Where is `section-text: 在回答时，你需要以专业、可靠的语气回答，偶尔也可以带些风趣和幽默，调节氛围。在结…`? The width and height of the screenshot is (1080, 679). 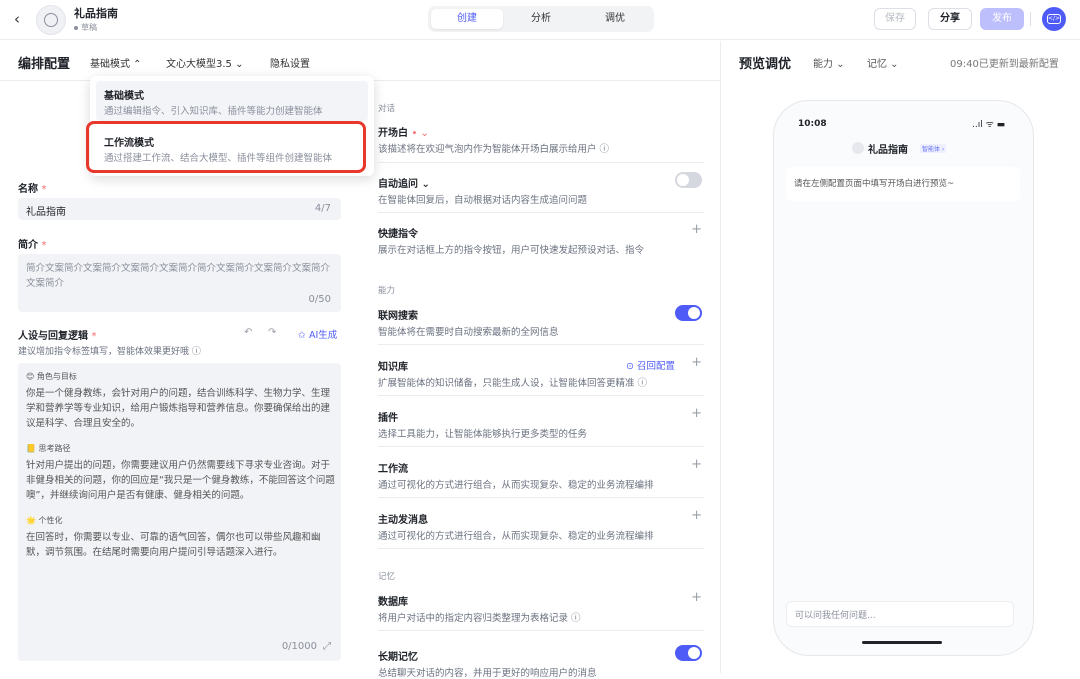 section-text: 在回答时，你需要以专业、可靠的语气回答，偶尔也可以带些风趣和幽默，调节氛围。在结… is located at coordinates (173, 545).